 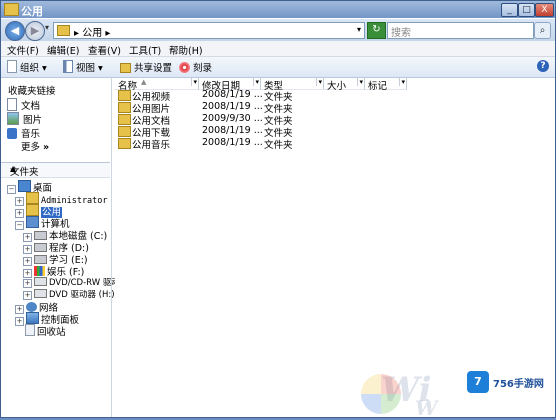 What do you see at coordinates (63, 50) in the screenshot?
I see `menu-edit: 编辑(E)` at bounding box center [63, 50].